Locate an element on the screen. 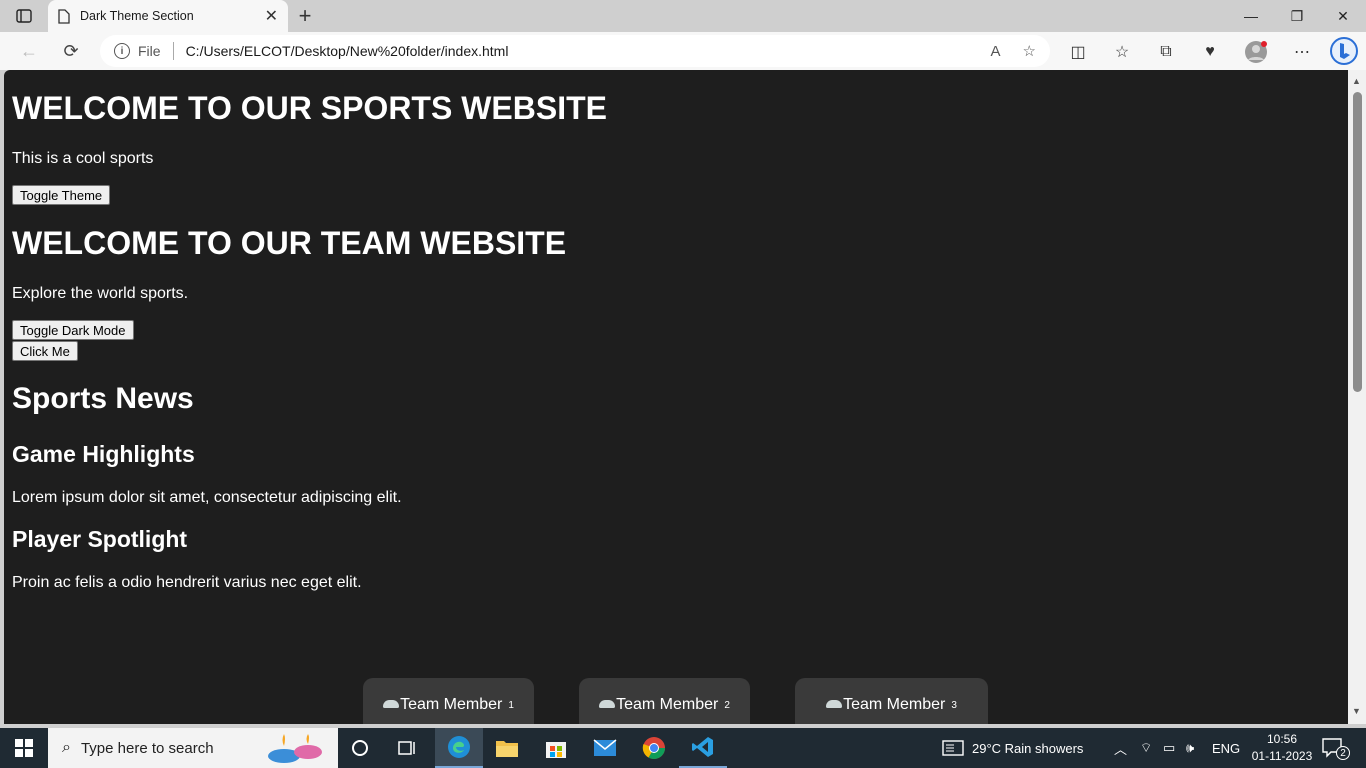 This screenshot has width=1366, height=768. minimize-button: — is located at coordinates (1251, 16).